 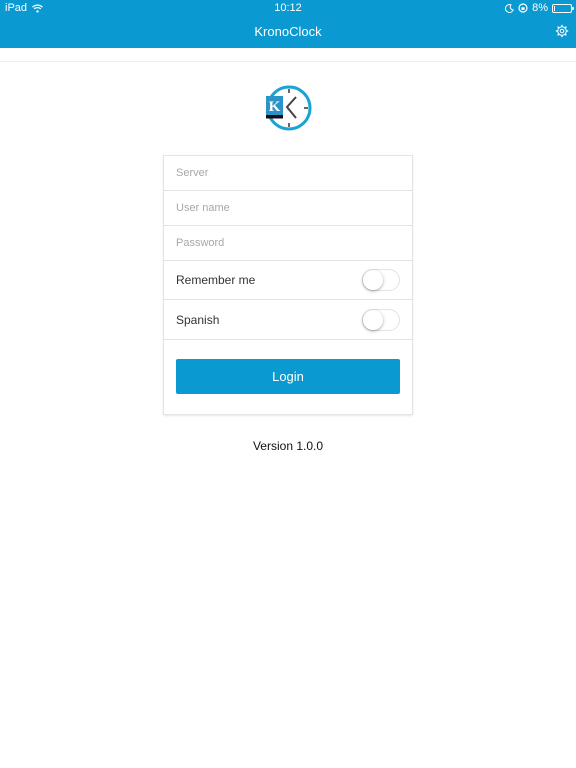 I want to click on status-right: 8%, so click(x=539, y=8).